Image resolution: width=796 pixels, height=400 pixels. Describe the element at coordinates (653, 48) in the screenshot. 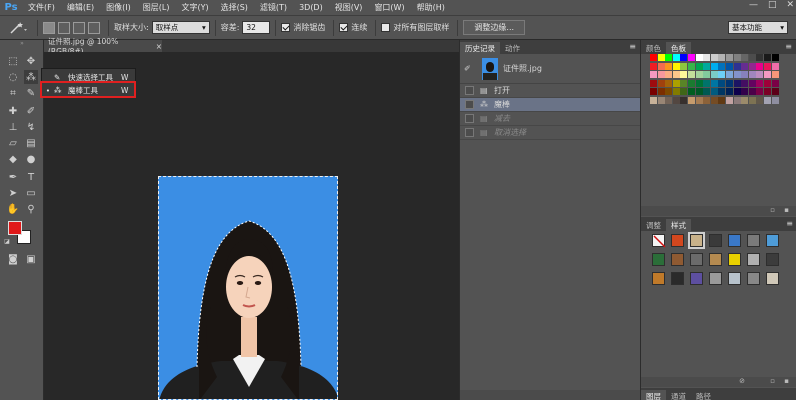

I see `tab-color: 颜色` at that location.